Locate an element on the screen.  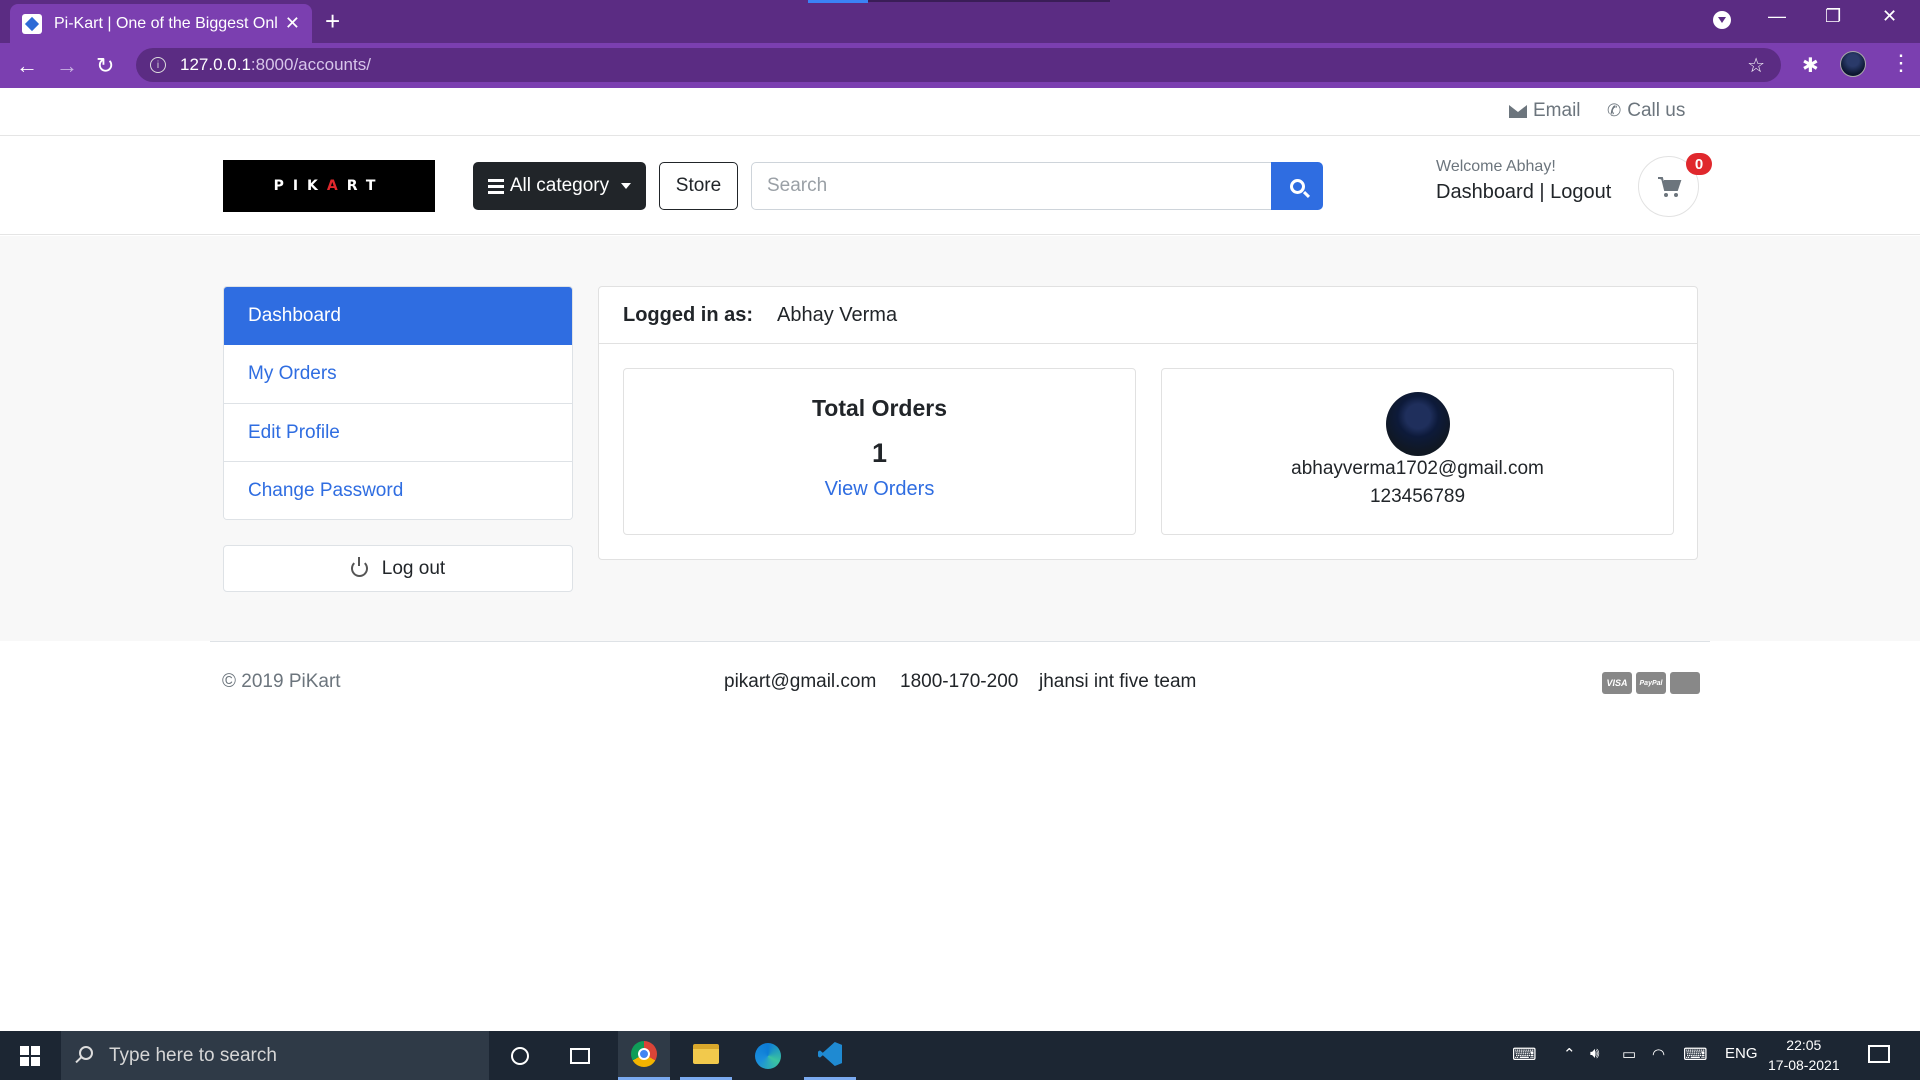
mastercard-icon: mastercard is located at coordinates (1685, 683).